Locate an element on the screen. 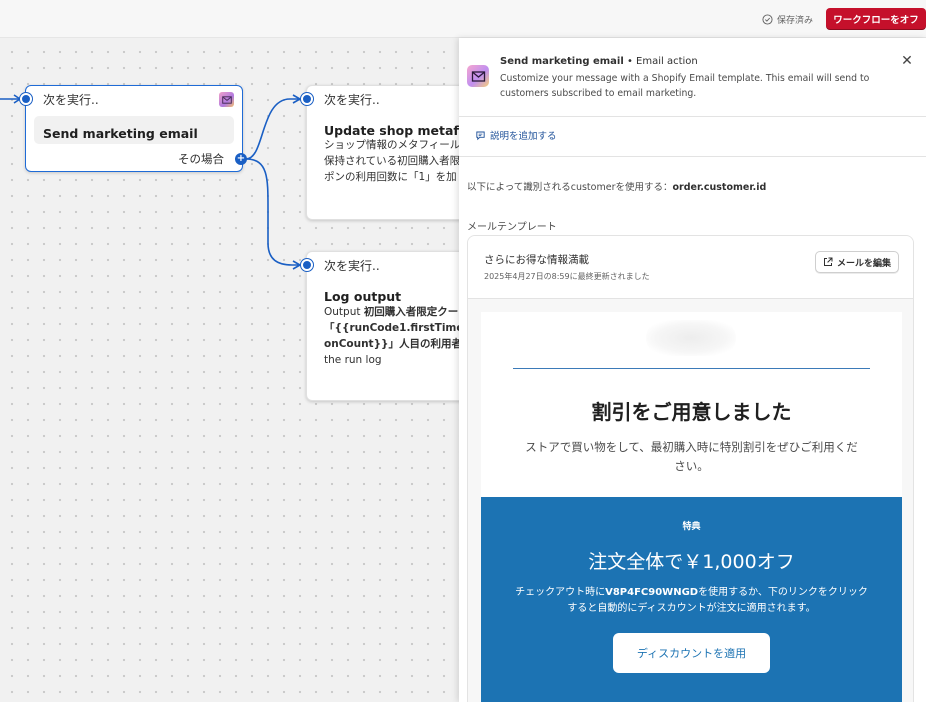 The image size is (926, 702). store-logo is located at coordinates (691, 338).